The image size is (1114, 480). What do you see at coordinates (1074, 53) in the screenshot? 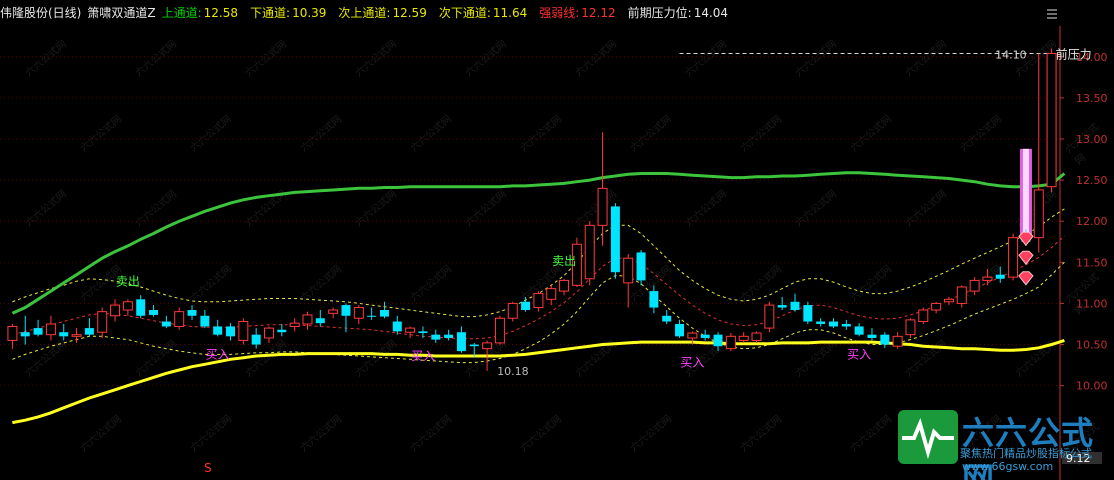
I see `resistance-text-label: 前压力` at bounding box center [1074, 53].